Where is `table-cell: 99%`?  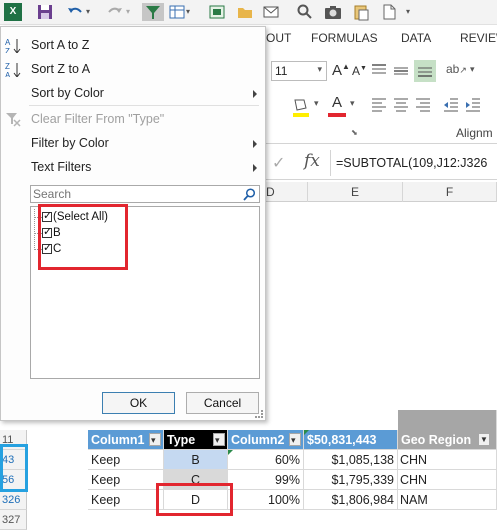
table-cell: 99% is located at coordinates (266, 480).